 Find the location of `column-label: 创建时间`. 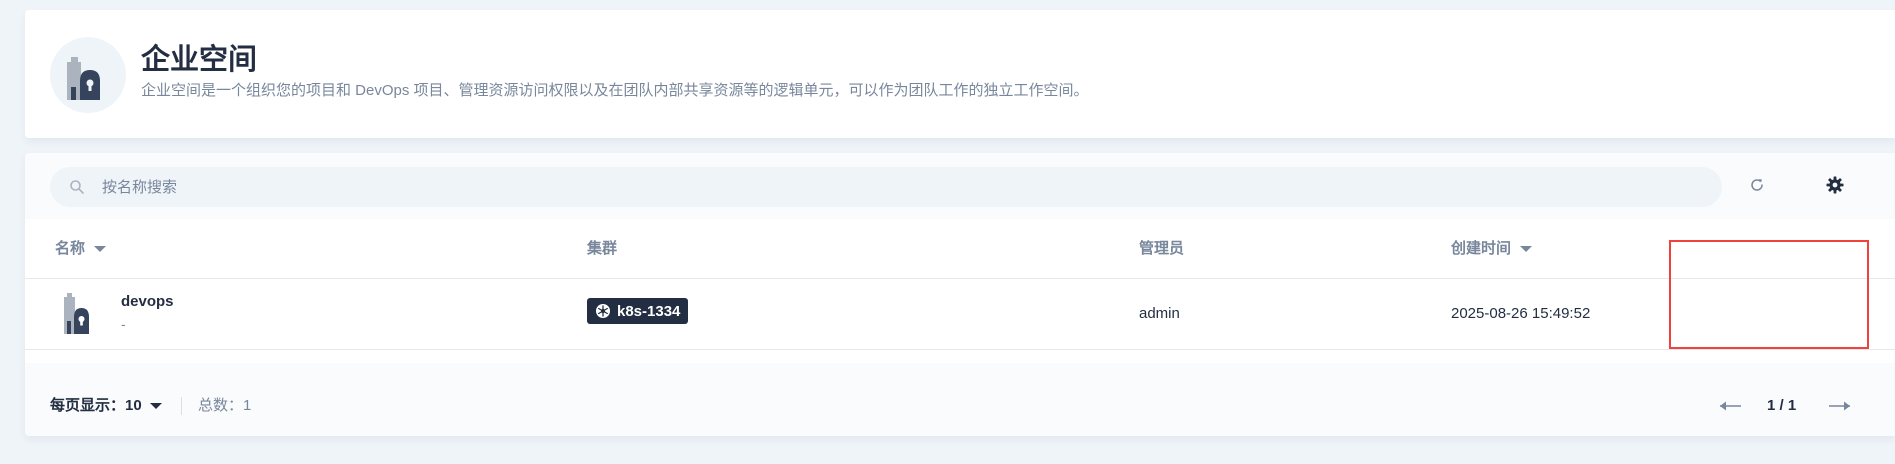

column-label: 创建时间 is located at coordinates (1481, 248).